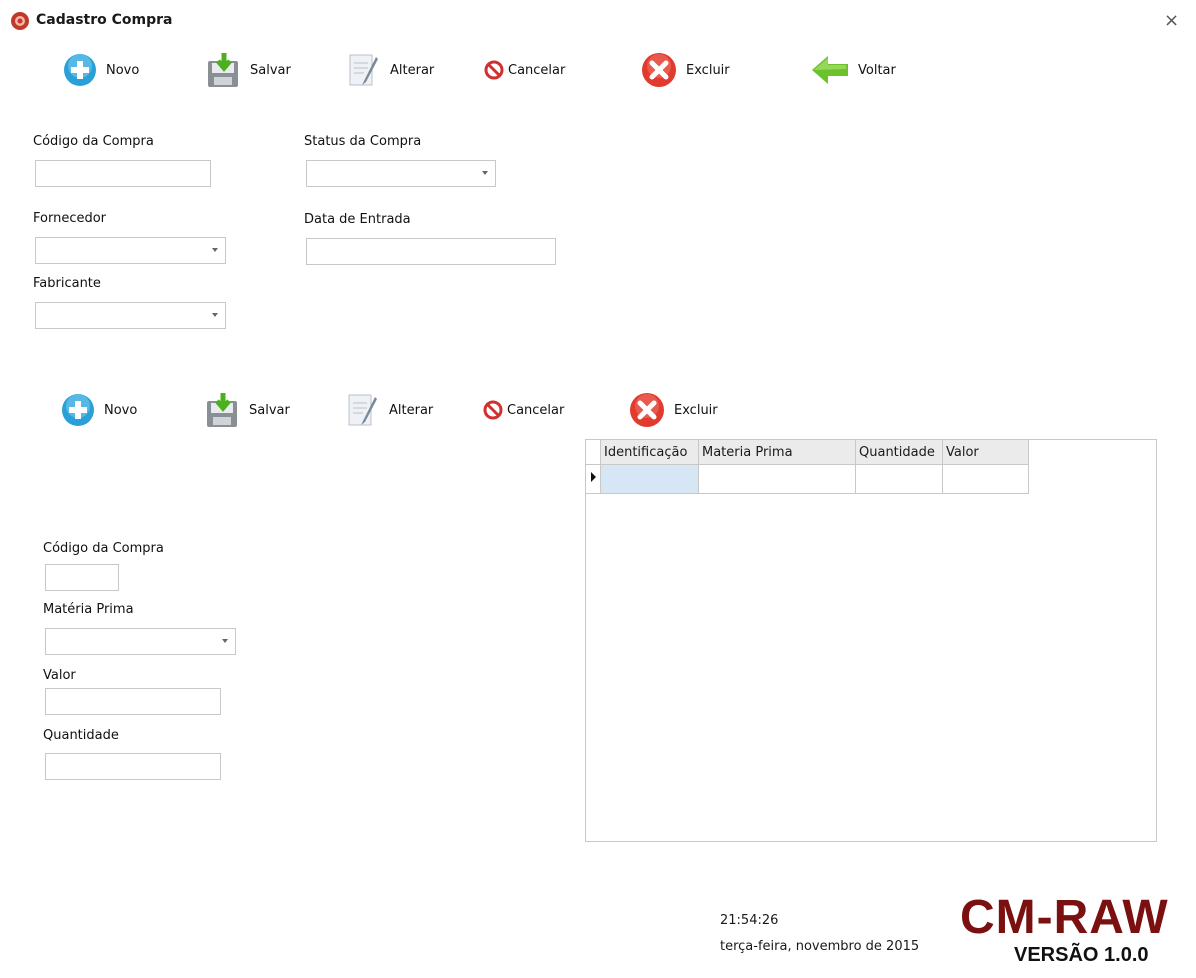 This screenshot has width=1196, height=978. Describe the element at coordinates (537, 70) in the screenshot. I see `cancelar-label: Cancelar` at that location.